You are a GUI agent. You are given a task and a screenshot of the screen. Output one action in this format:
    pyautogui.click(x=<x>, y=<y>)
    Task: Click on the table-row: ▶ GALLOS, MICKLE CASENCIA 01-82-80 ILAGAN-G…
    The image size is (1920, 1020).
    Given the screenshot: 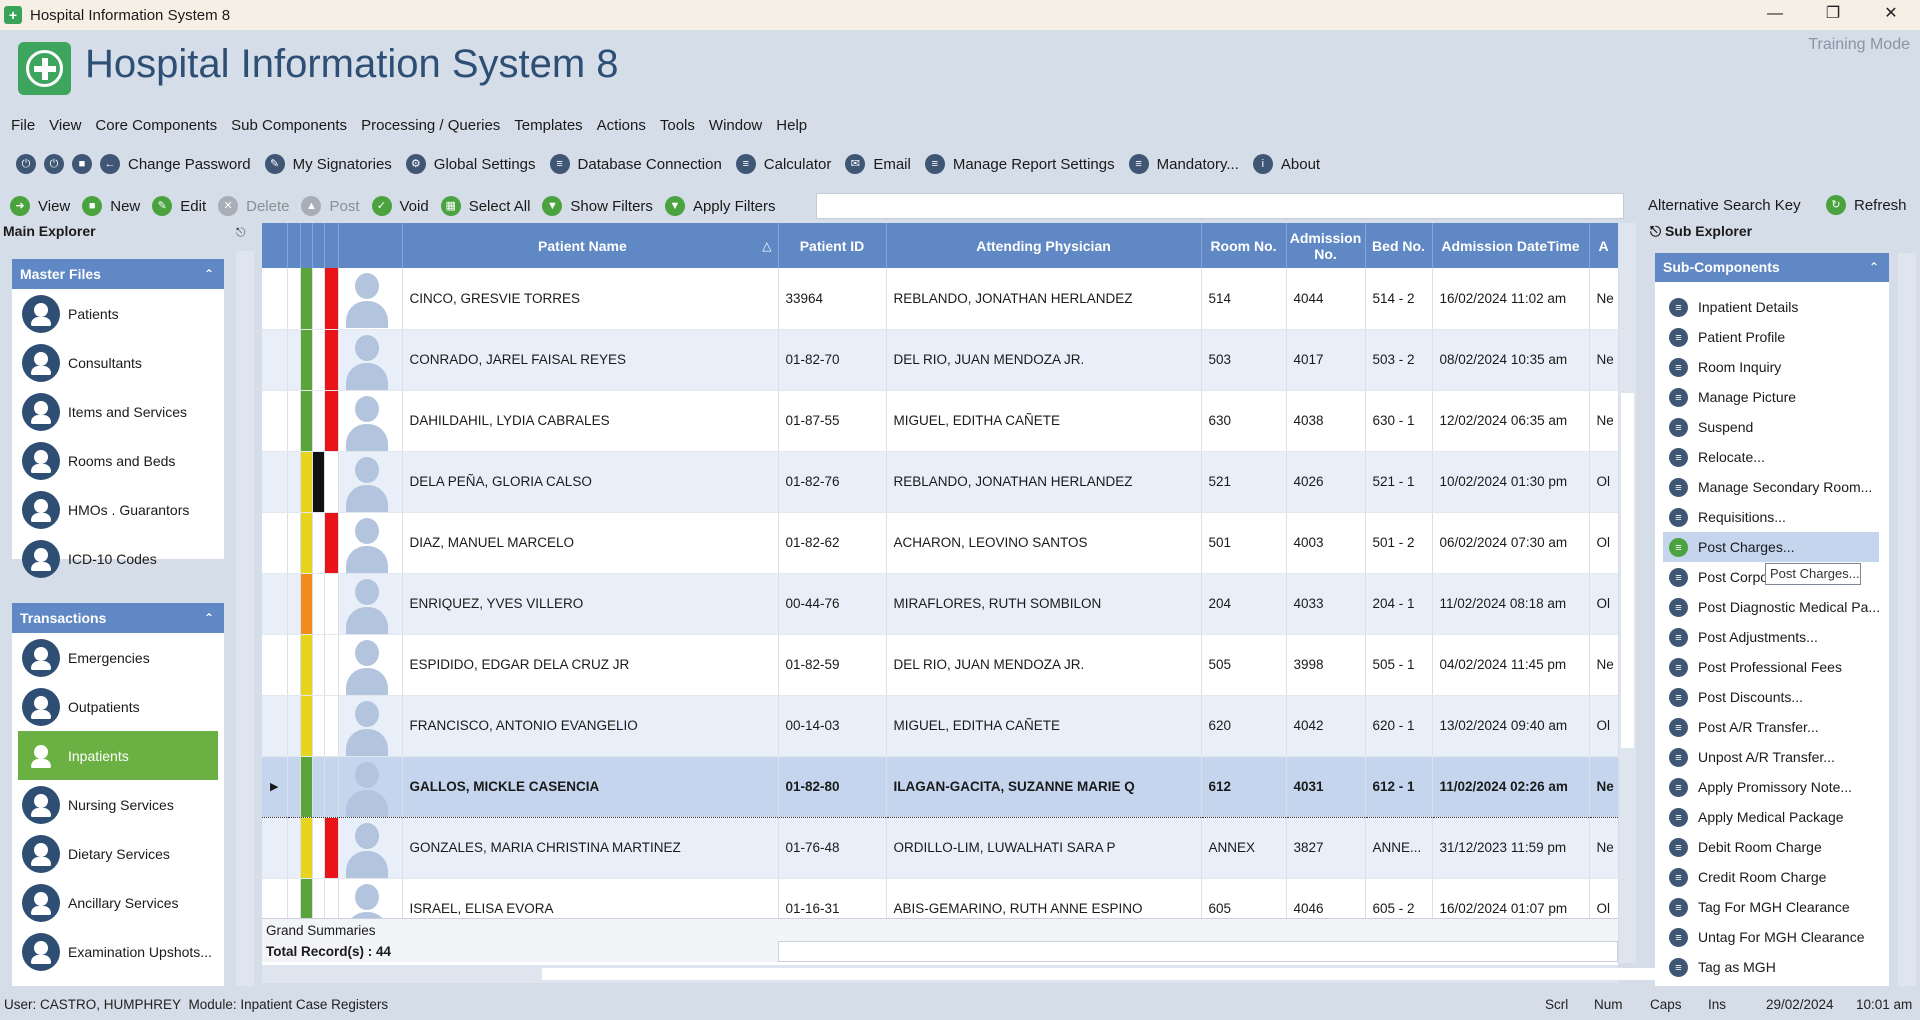 What is the action you would take?
    pyautogui.click(x=940, y=786)
    